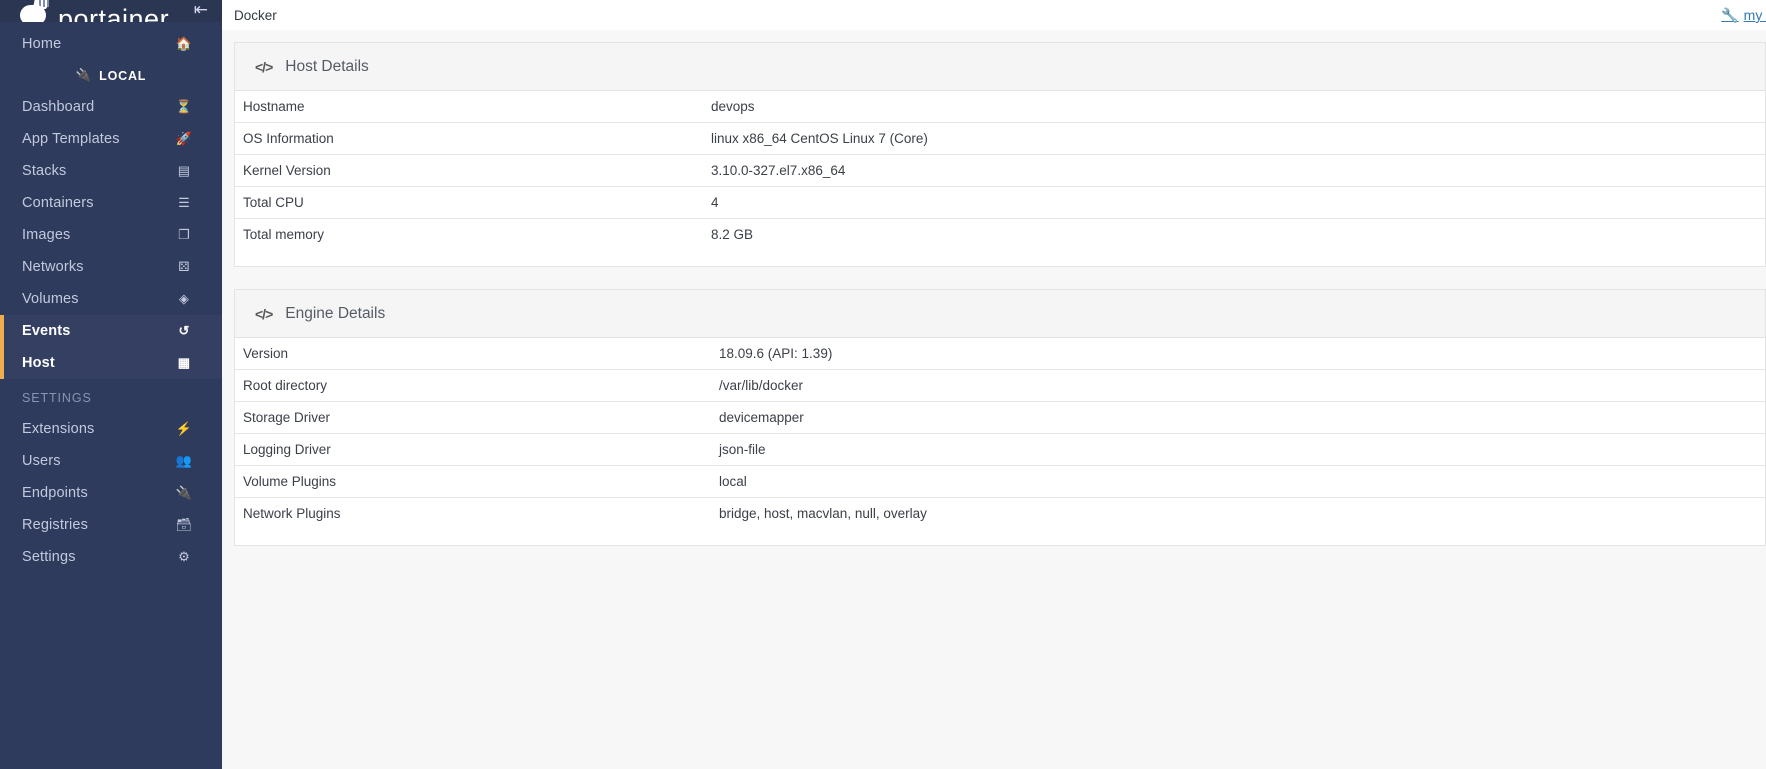  I want to click on row-value: 4, so click(1238, 202).